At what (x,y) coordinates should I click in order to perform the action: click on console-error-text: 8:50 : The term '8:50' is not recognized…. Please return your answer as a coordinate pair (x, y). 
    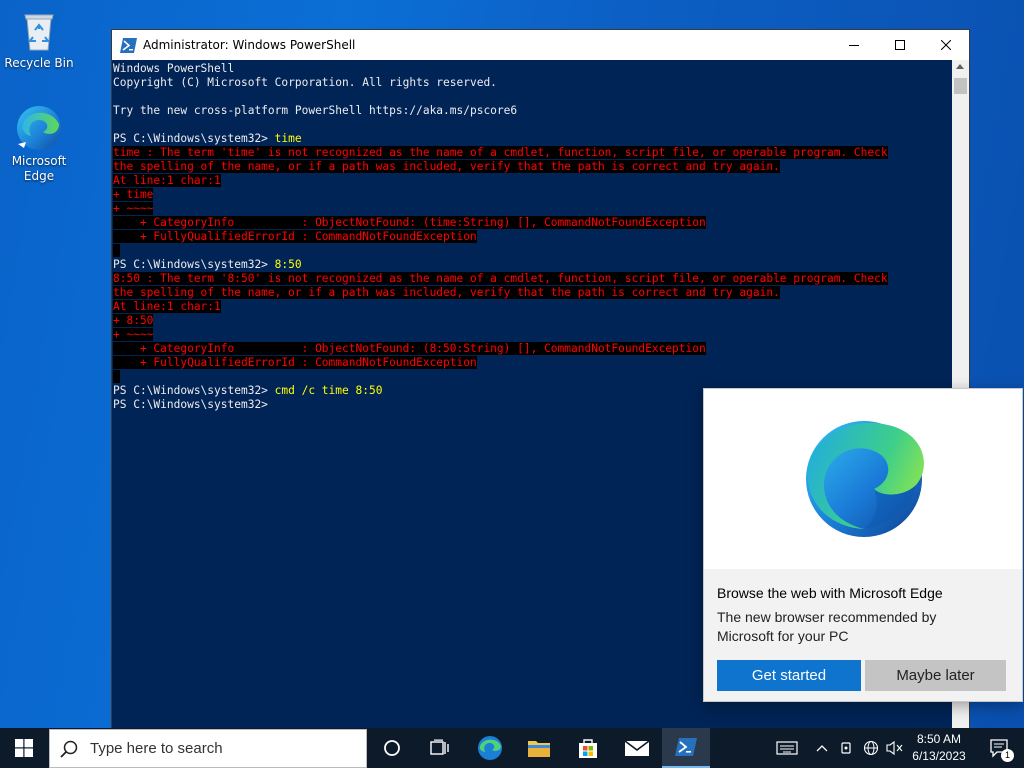
    Looking at the image, I should click on (500, 278).